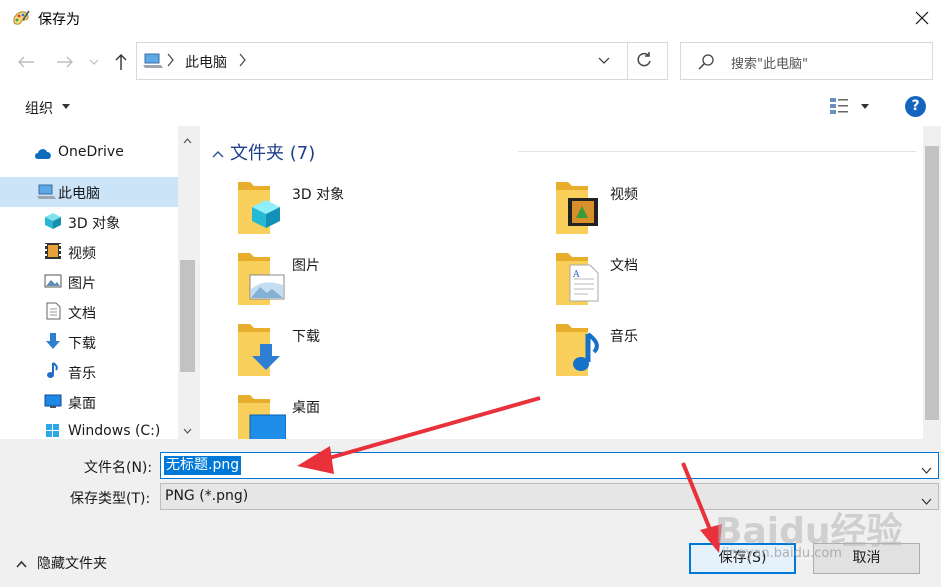 This screenshot has height=587, width=941. Describe the element at coordinates (624, 337) in the screenshot. I see `folder-label: 音乐` at that location.